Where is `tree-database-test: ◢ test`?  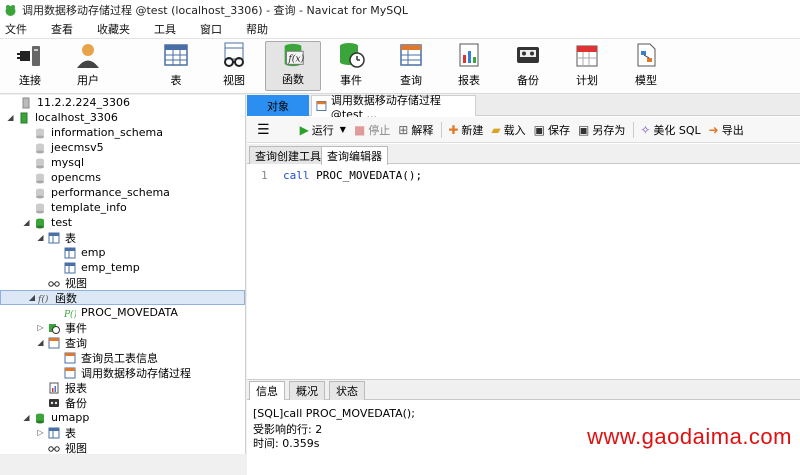
tree-database-test: ◢ test is located at coordinates (47, 222).